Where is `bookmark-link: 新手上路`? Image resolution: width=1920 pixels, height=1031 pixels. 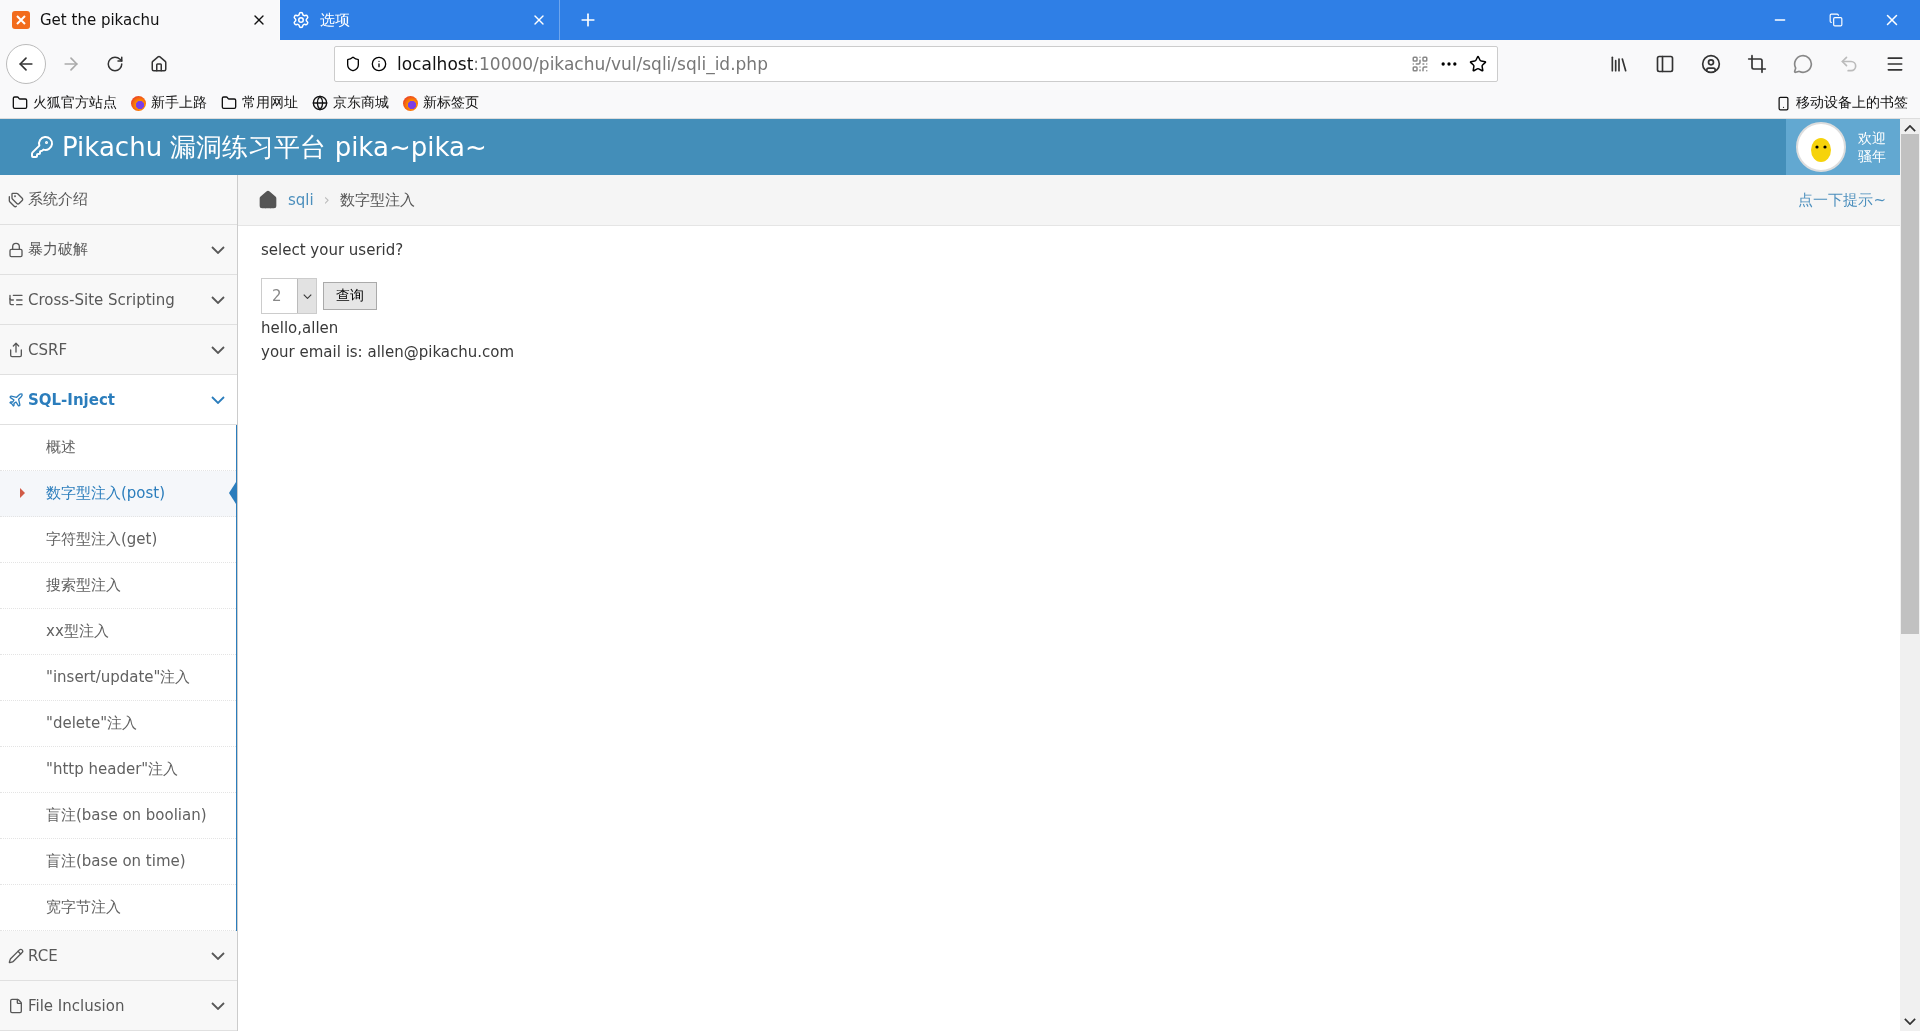
bookmark-link: 新手上路 is located at coordinates (179, 103).